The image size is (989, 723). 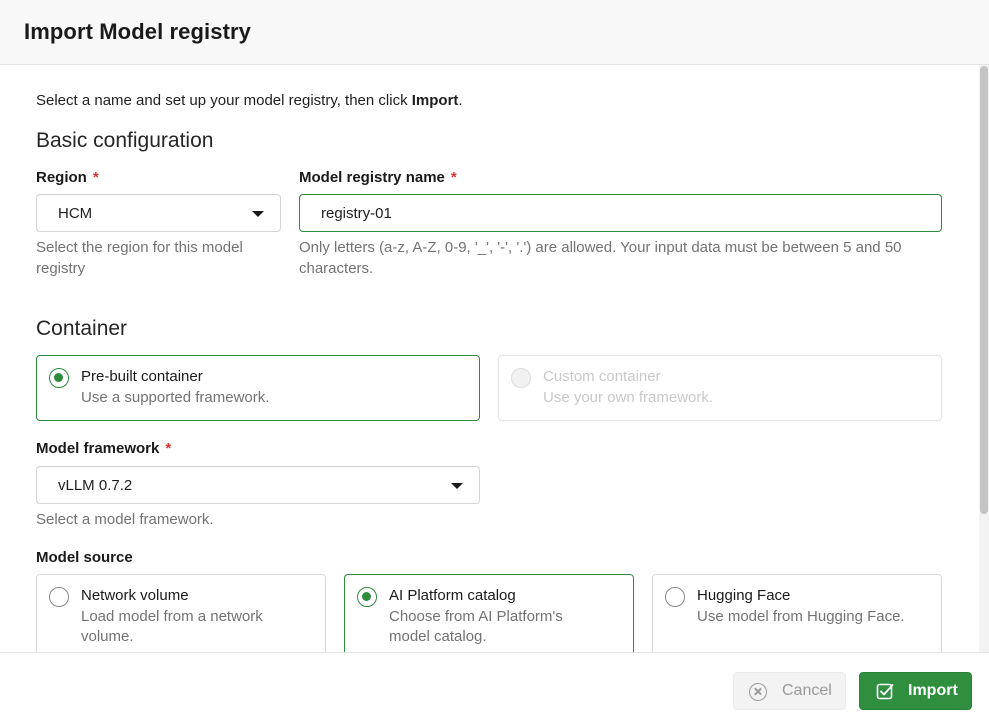 What do you see at coordinates (758, 692) in the screenshot?
I see `cancel-circle-x-icon` at bounding box center [758, 692].